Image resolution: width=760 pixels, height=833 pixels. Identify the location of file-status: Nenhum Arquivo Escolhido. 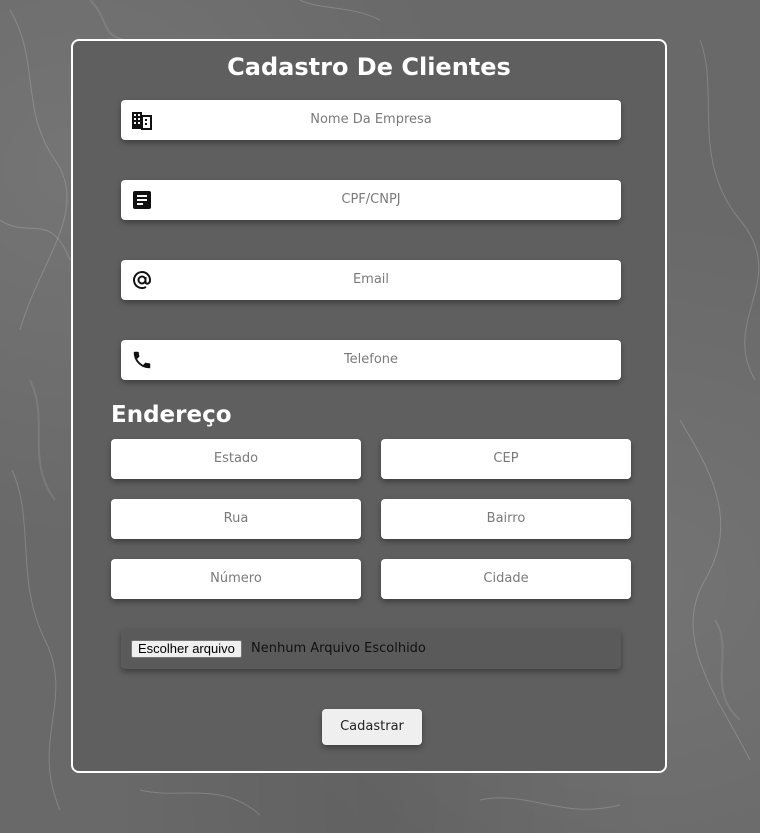
(338, 648).